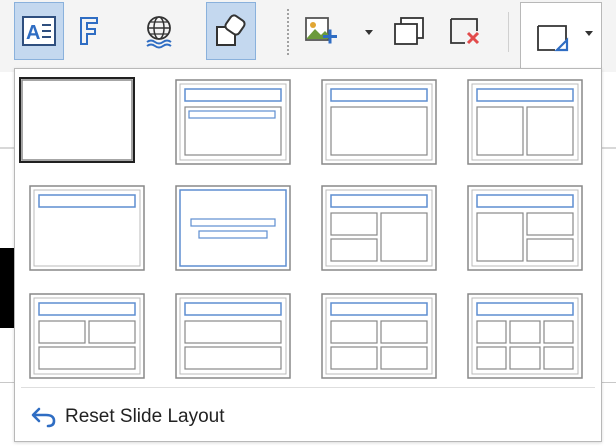 This screenshot has width=616, height=448. I want to click on svg-text: A, so click(33, 33).